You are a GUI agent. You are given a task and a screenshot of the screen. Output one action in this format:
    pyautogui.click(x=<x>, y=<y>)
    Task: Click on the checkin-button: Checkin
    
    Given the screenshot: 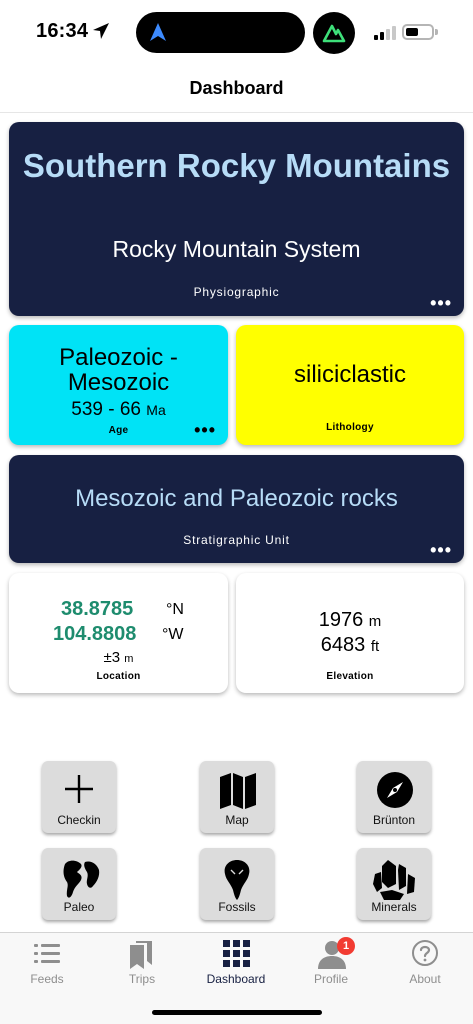 What is the action you would take?
    pyautogui.click(x=79, y=797)
    